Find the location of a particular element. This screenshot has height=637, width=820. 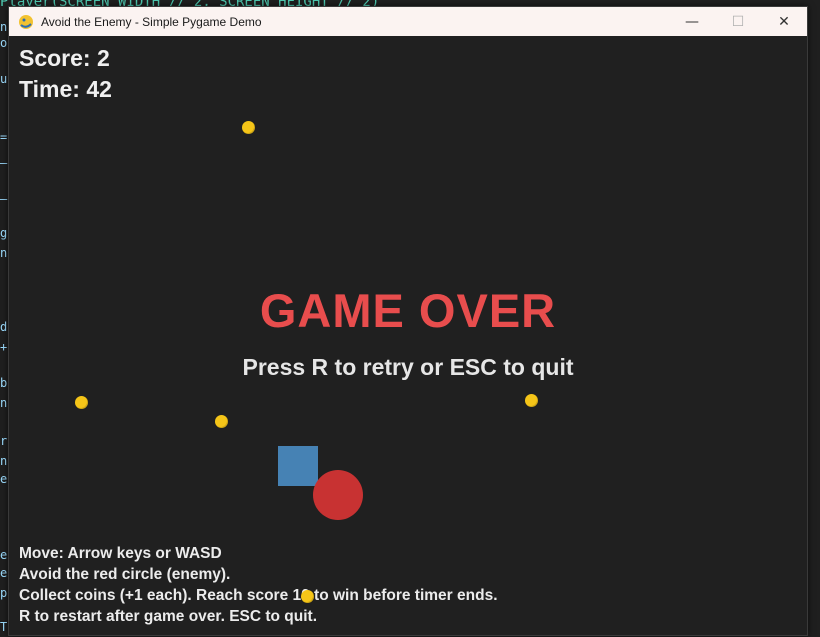

gutter-char: = is located at coordinates (4, 137).